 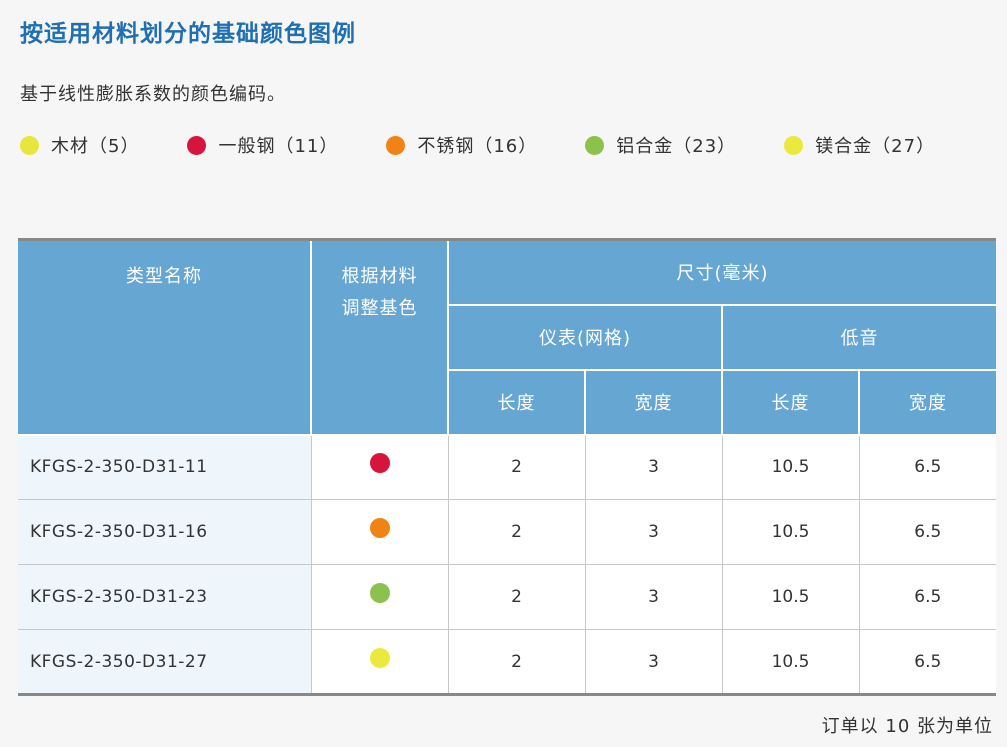 I want to click on table-row: KFGS-2-350-D31-16 2 3 10.5 6.5, so click(x=507, y=532).